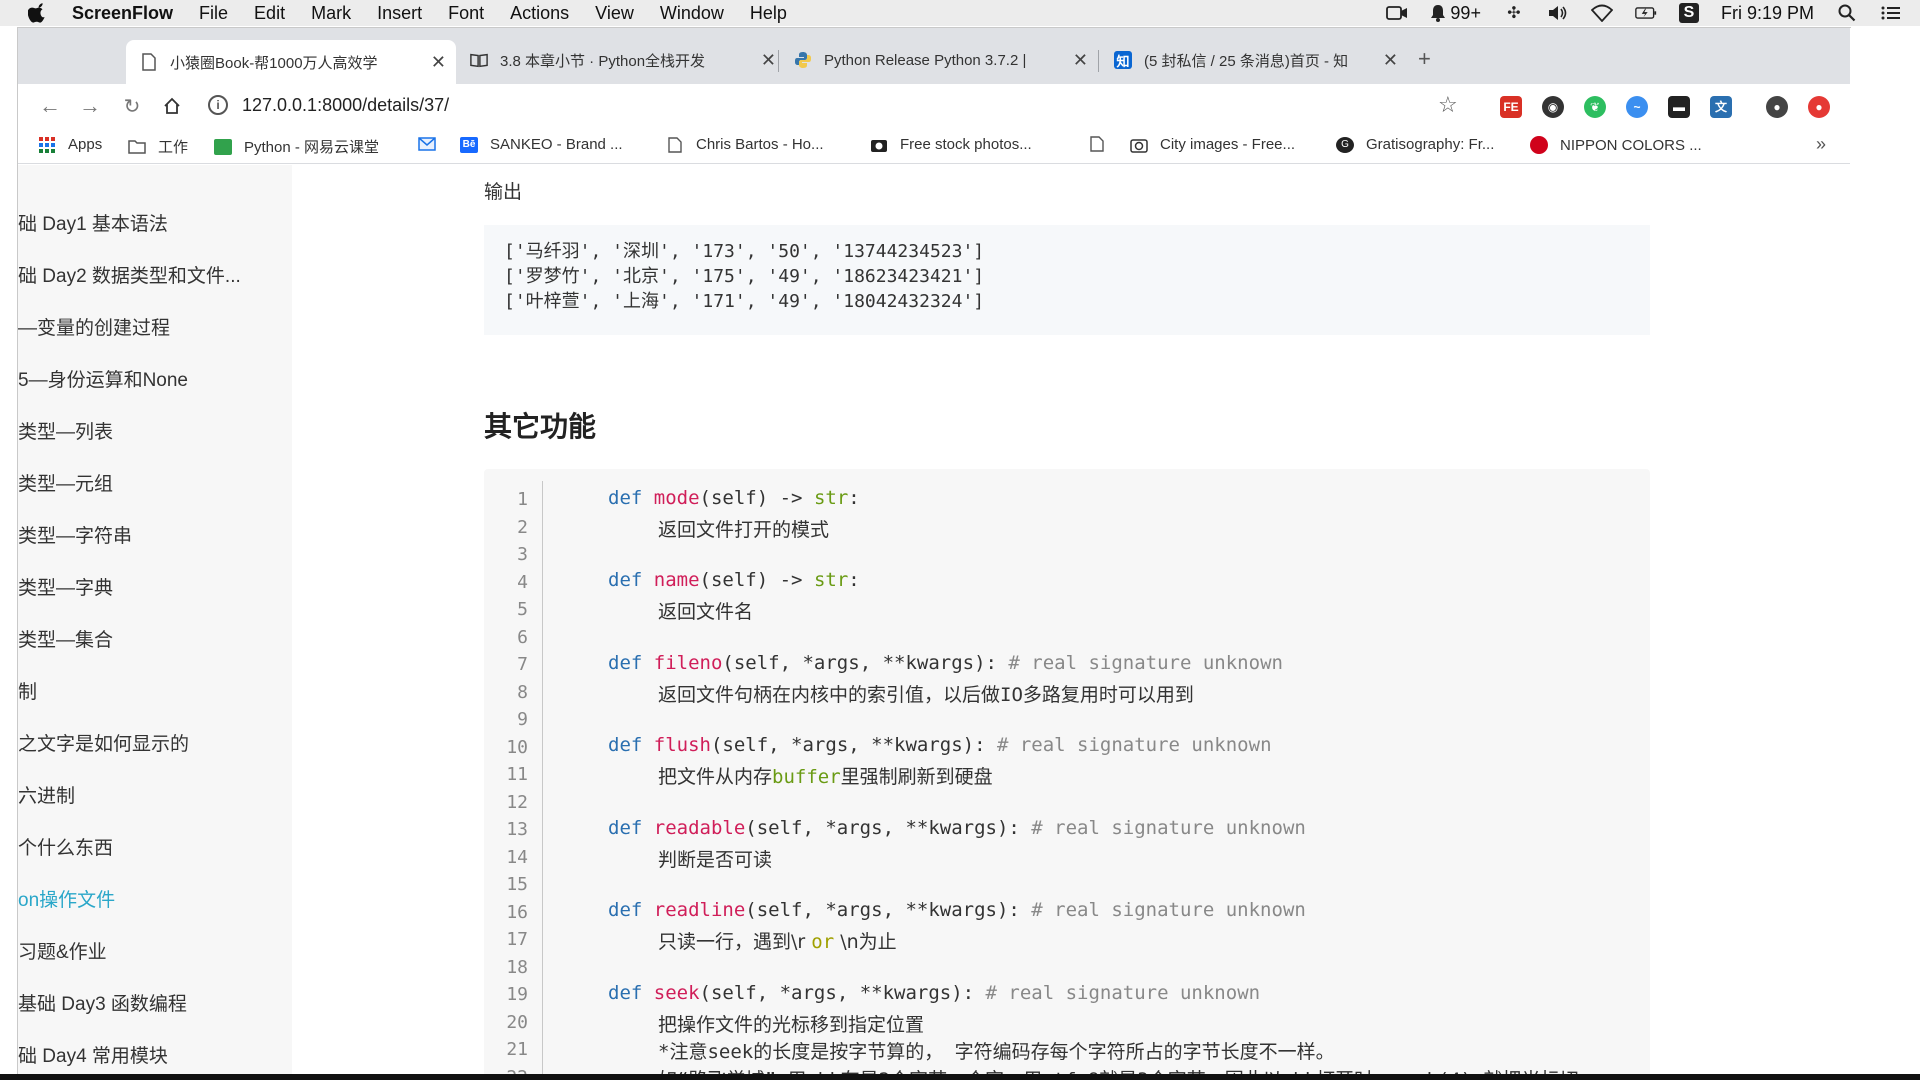  I want to click on mail-icon, so click(427, 144).